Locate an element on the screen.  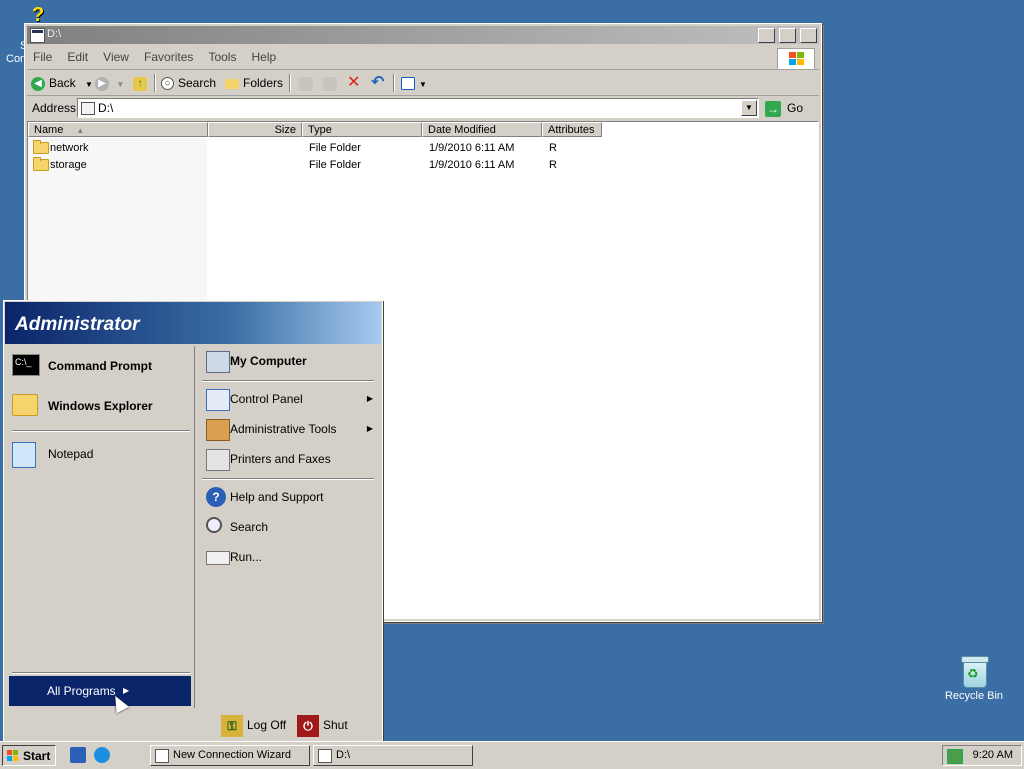
start-item-label: Command Prompt is located at coordinates (100, 366).